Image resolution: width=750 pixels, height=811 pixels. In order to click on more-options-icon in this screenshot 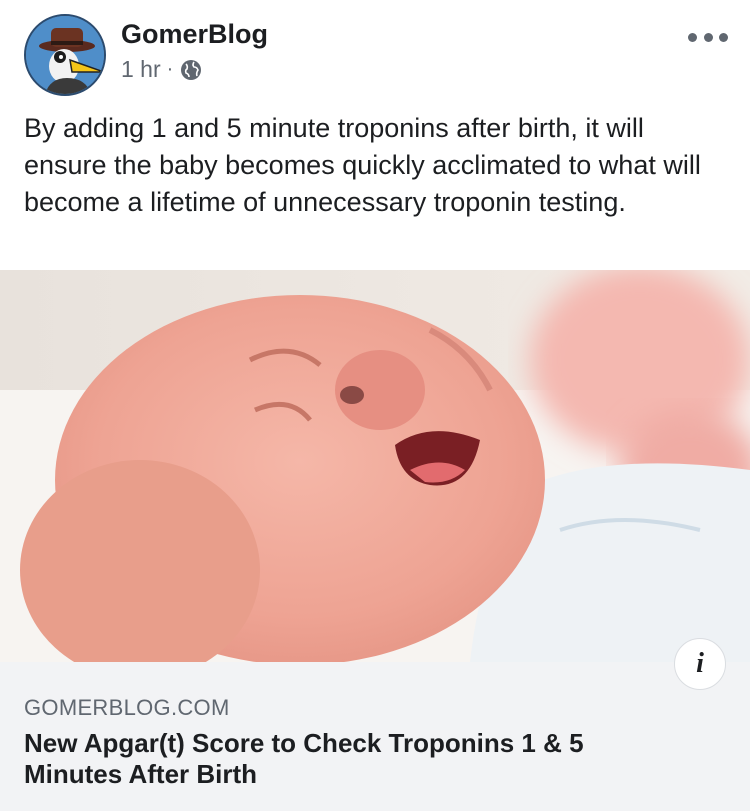, I will do `click(708, 37)`.